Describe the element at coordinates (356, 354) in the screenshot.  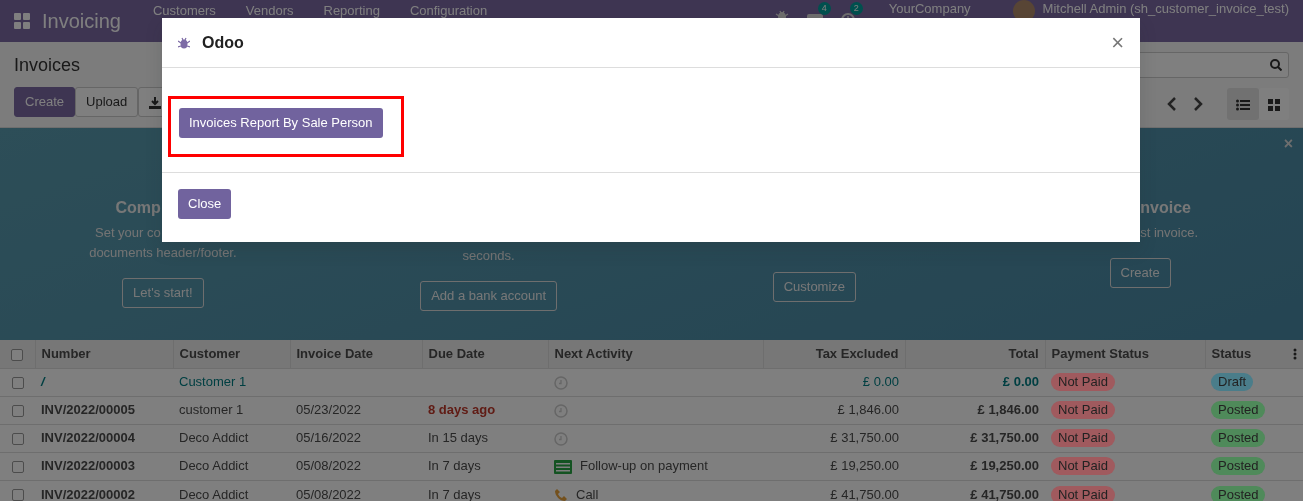
I see `column-header: Invoice Date` at that location.